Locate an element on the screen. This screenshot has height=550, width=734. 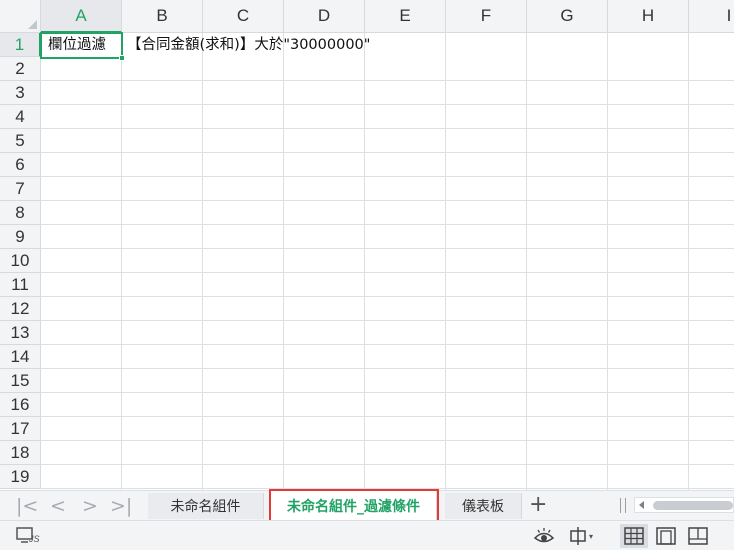
select-all-icon is located at coordinates (32, 24).